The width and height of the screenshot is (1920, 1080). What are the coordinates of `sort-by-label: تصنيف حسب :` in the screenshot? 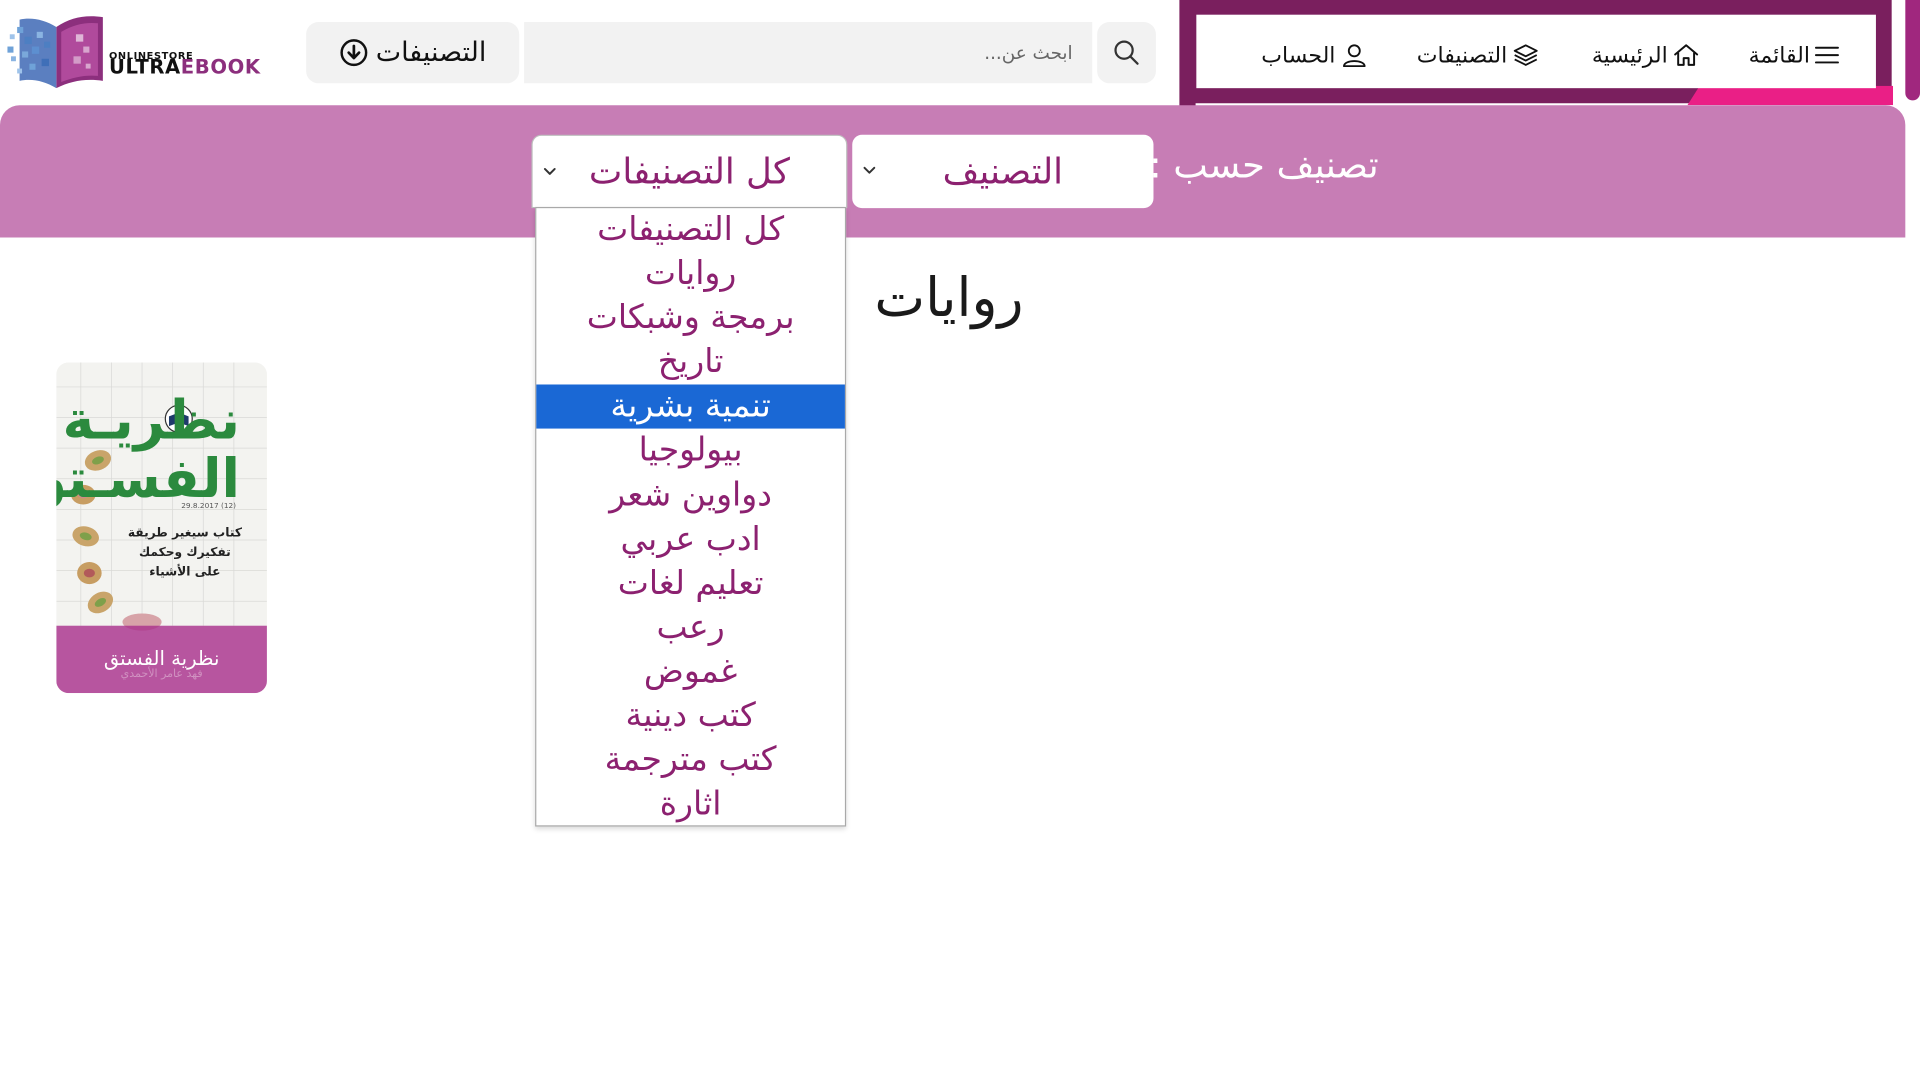 It's located at (1264, 166).